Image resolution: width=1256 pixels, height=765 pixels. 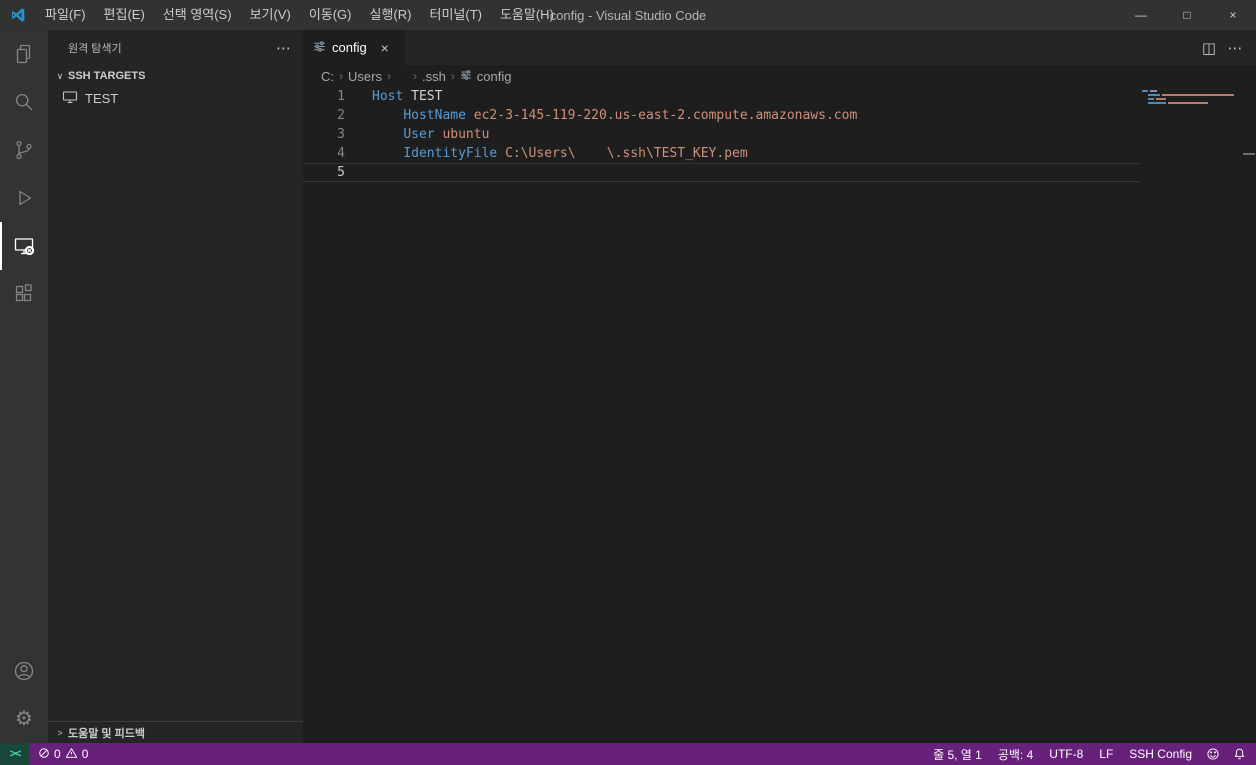 I want to click on menu-item-3: 보기(V), so click(x=270, y=15).